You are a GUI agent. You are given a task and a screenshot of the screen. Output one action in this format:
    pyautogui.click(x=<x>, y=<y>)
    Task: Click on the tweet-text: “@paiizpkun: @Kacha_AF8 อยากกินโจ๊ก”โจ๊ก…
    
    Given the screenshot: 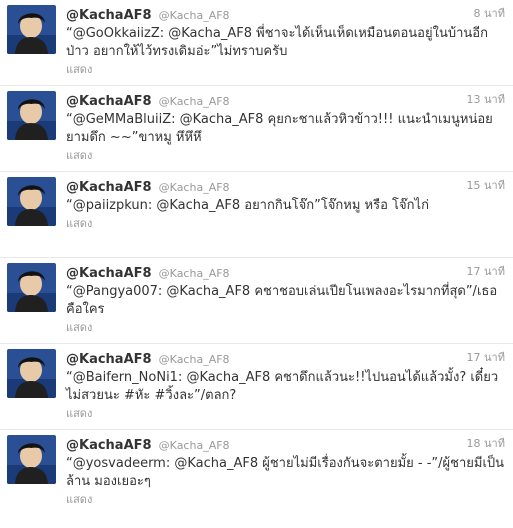 What is the action you would take?
    pyautogui.click(x=247, y=205)
    